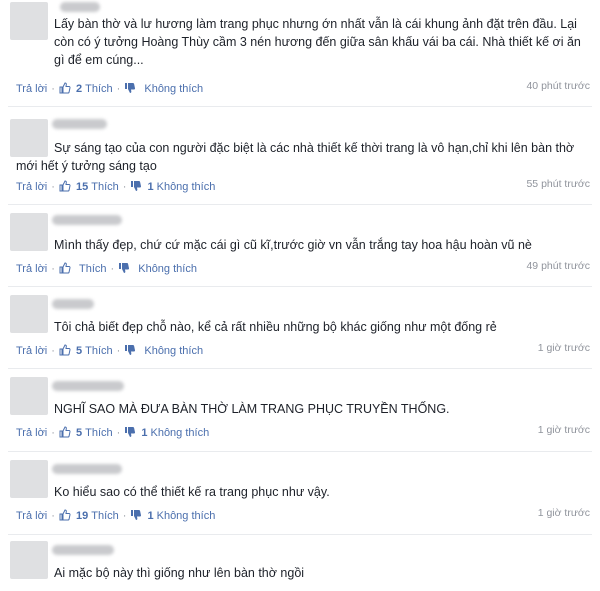  What do you see at coordinates (558, 86) in the screenshot?
I see `timestamp: 40 phút trước` at bounding box center [558, 86].